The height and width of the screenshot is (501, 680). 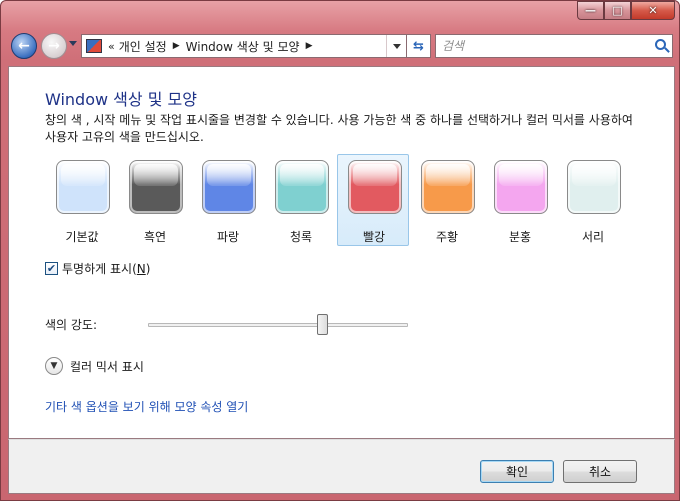 What do you see at coordinates (278, 325) in the screenshot?
I see `color-intensity-slider` at bounding box center [278, 325].